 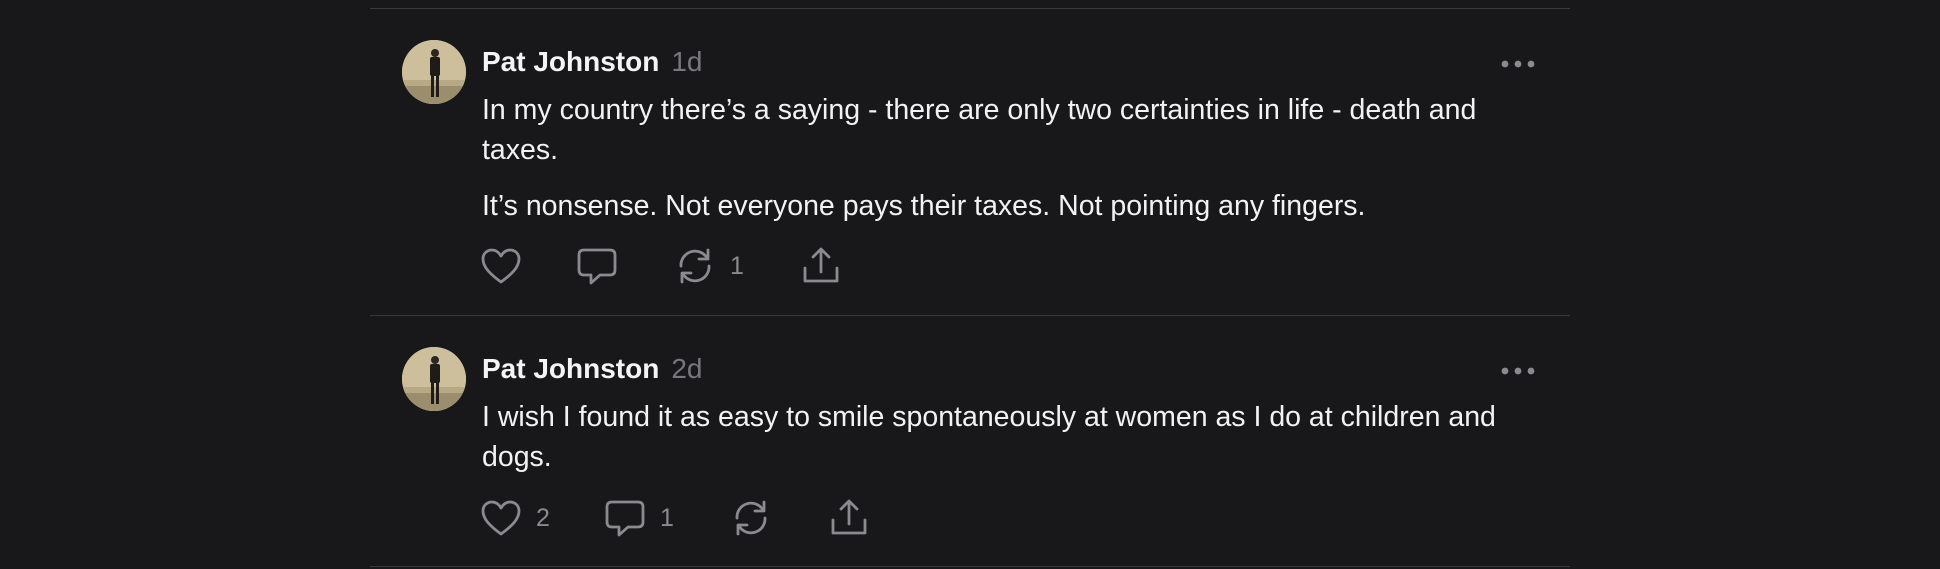 I want to click on reply-button, so click(x=604, y=266).